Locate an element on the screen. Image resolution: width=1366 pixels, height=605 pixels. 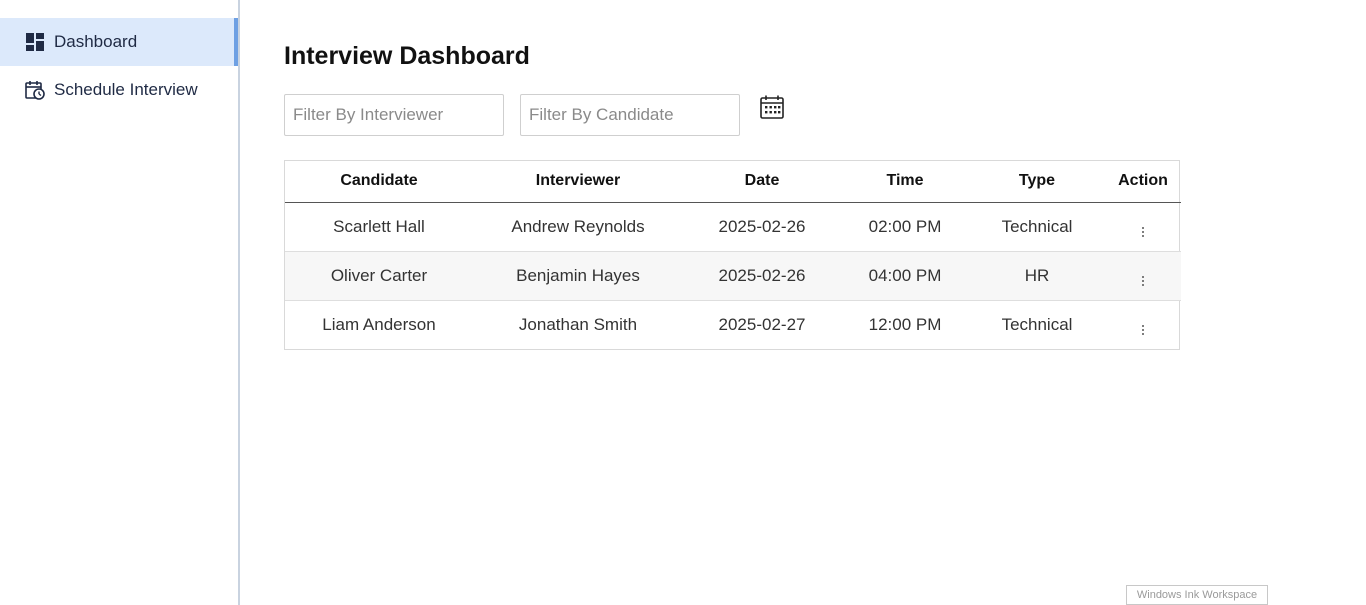
cell-interviewer: Jonathan Smith is located at coordinates (578, 324).